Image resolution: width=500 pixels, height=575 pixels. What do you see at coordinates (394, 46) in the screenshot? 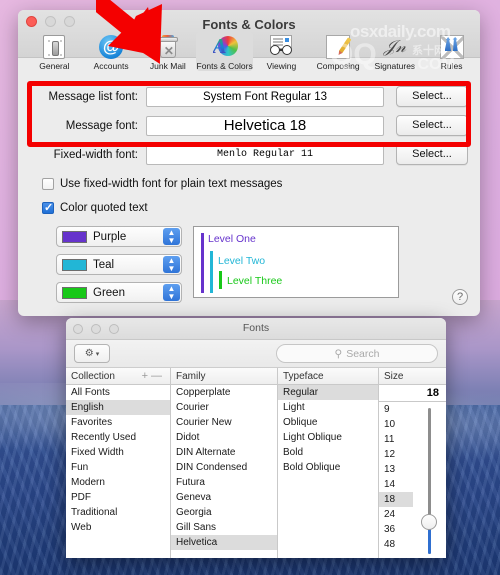
I see `signature-icon: 𝒥𝓃` at bounding box center [394, 46].